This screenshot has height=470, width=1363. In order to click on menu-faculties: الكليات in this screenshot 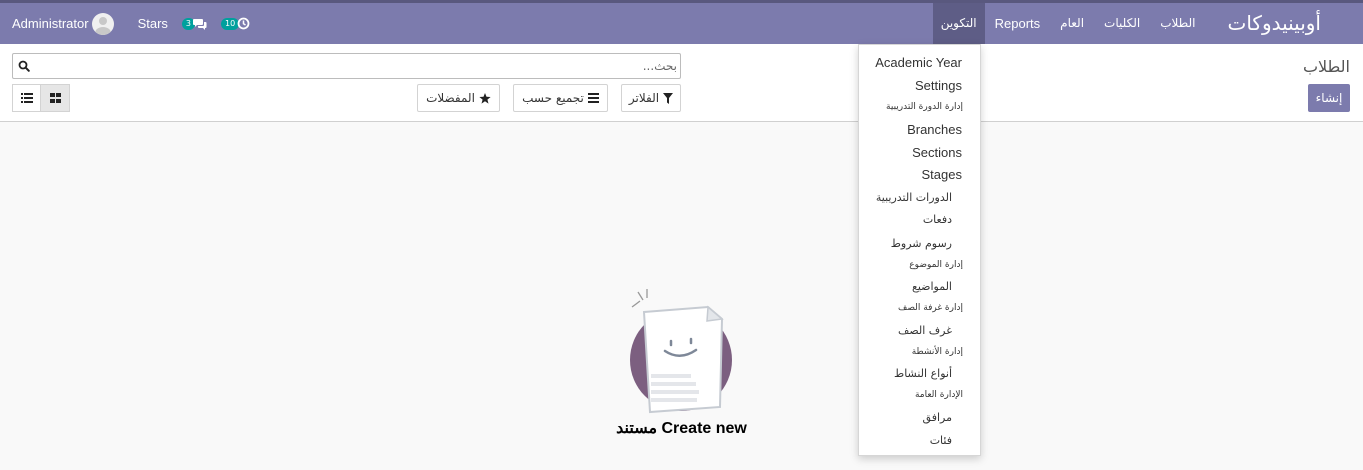, I will do `click(1122, 23)`.